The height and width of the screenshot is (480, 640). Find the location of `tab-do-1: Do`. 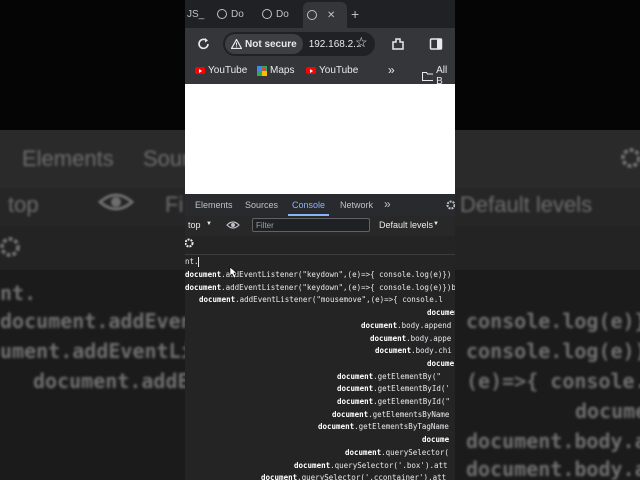

tab-do-1: Do is located at coordinates (230, 14).